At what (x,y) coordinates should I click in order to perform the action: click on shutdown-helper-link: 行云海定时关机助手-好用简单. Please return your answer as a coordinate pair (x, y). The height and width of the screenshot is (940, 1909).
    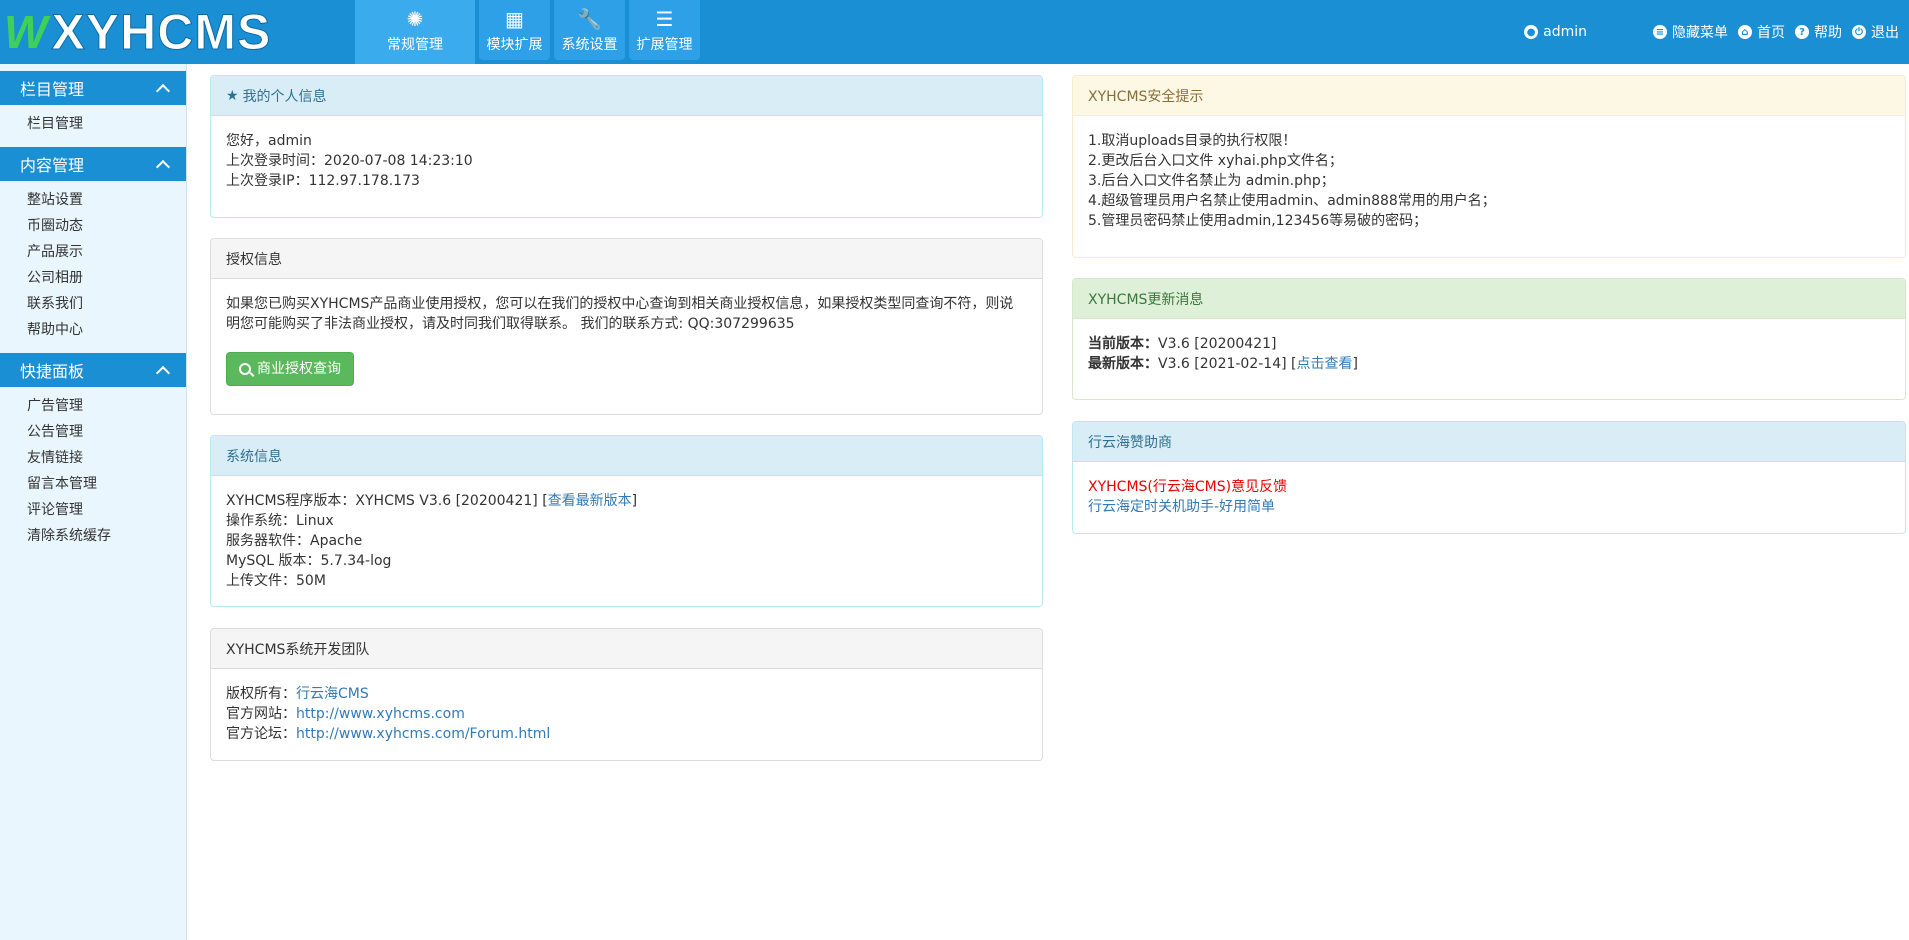
    Looking at the image, I should click on (1489, 507).